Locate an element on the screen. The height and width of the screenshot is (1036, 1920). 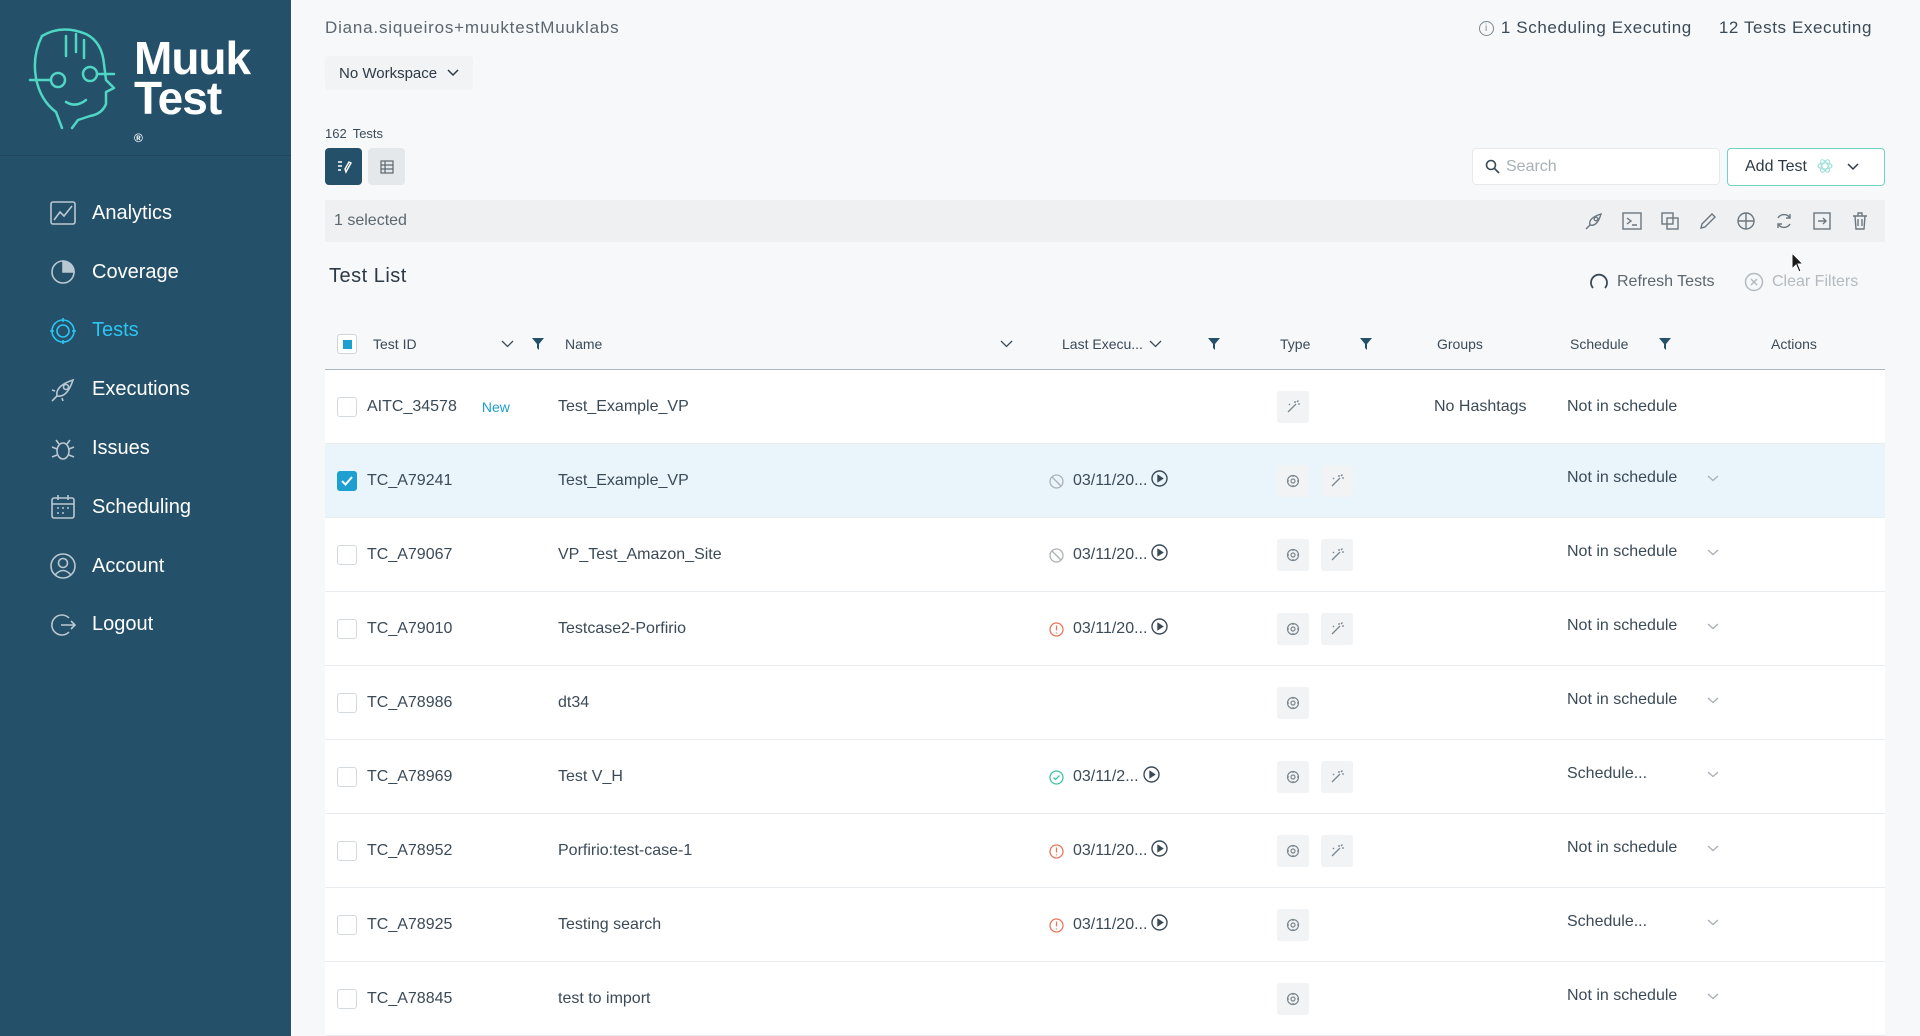
export-icon is located at coordinates (1822, 221).